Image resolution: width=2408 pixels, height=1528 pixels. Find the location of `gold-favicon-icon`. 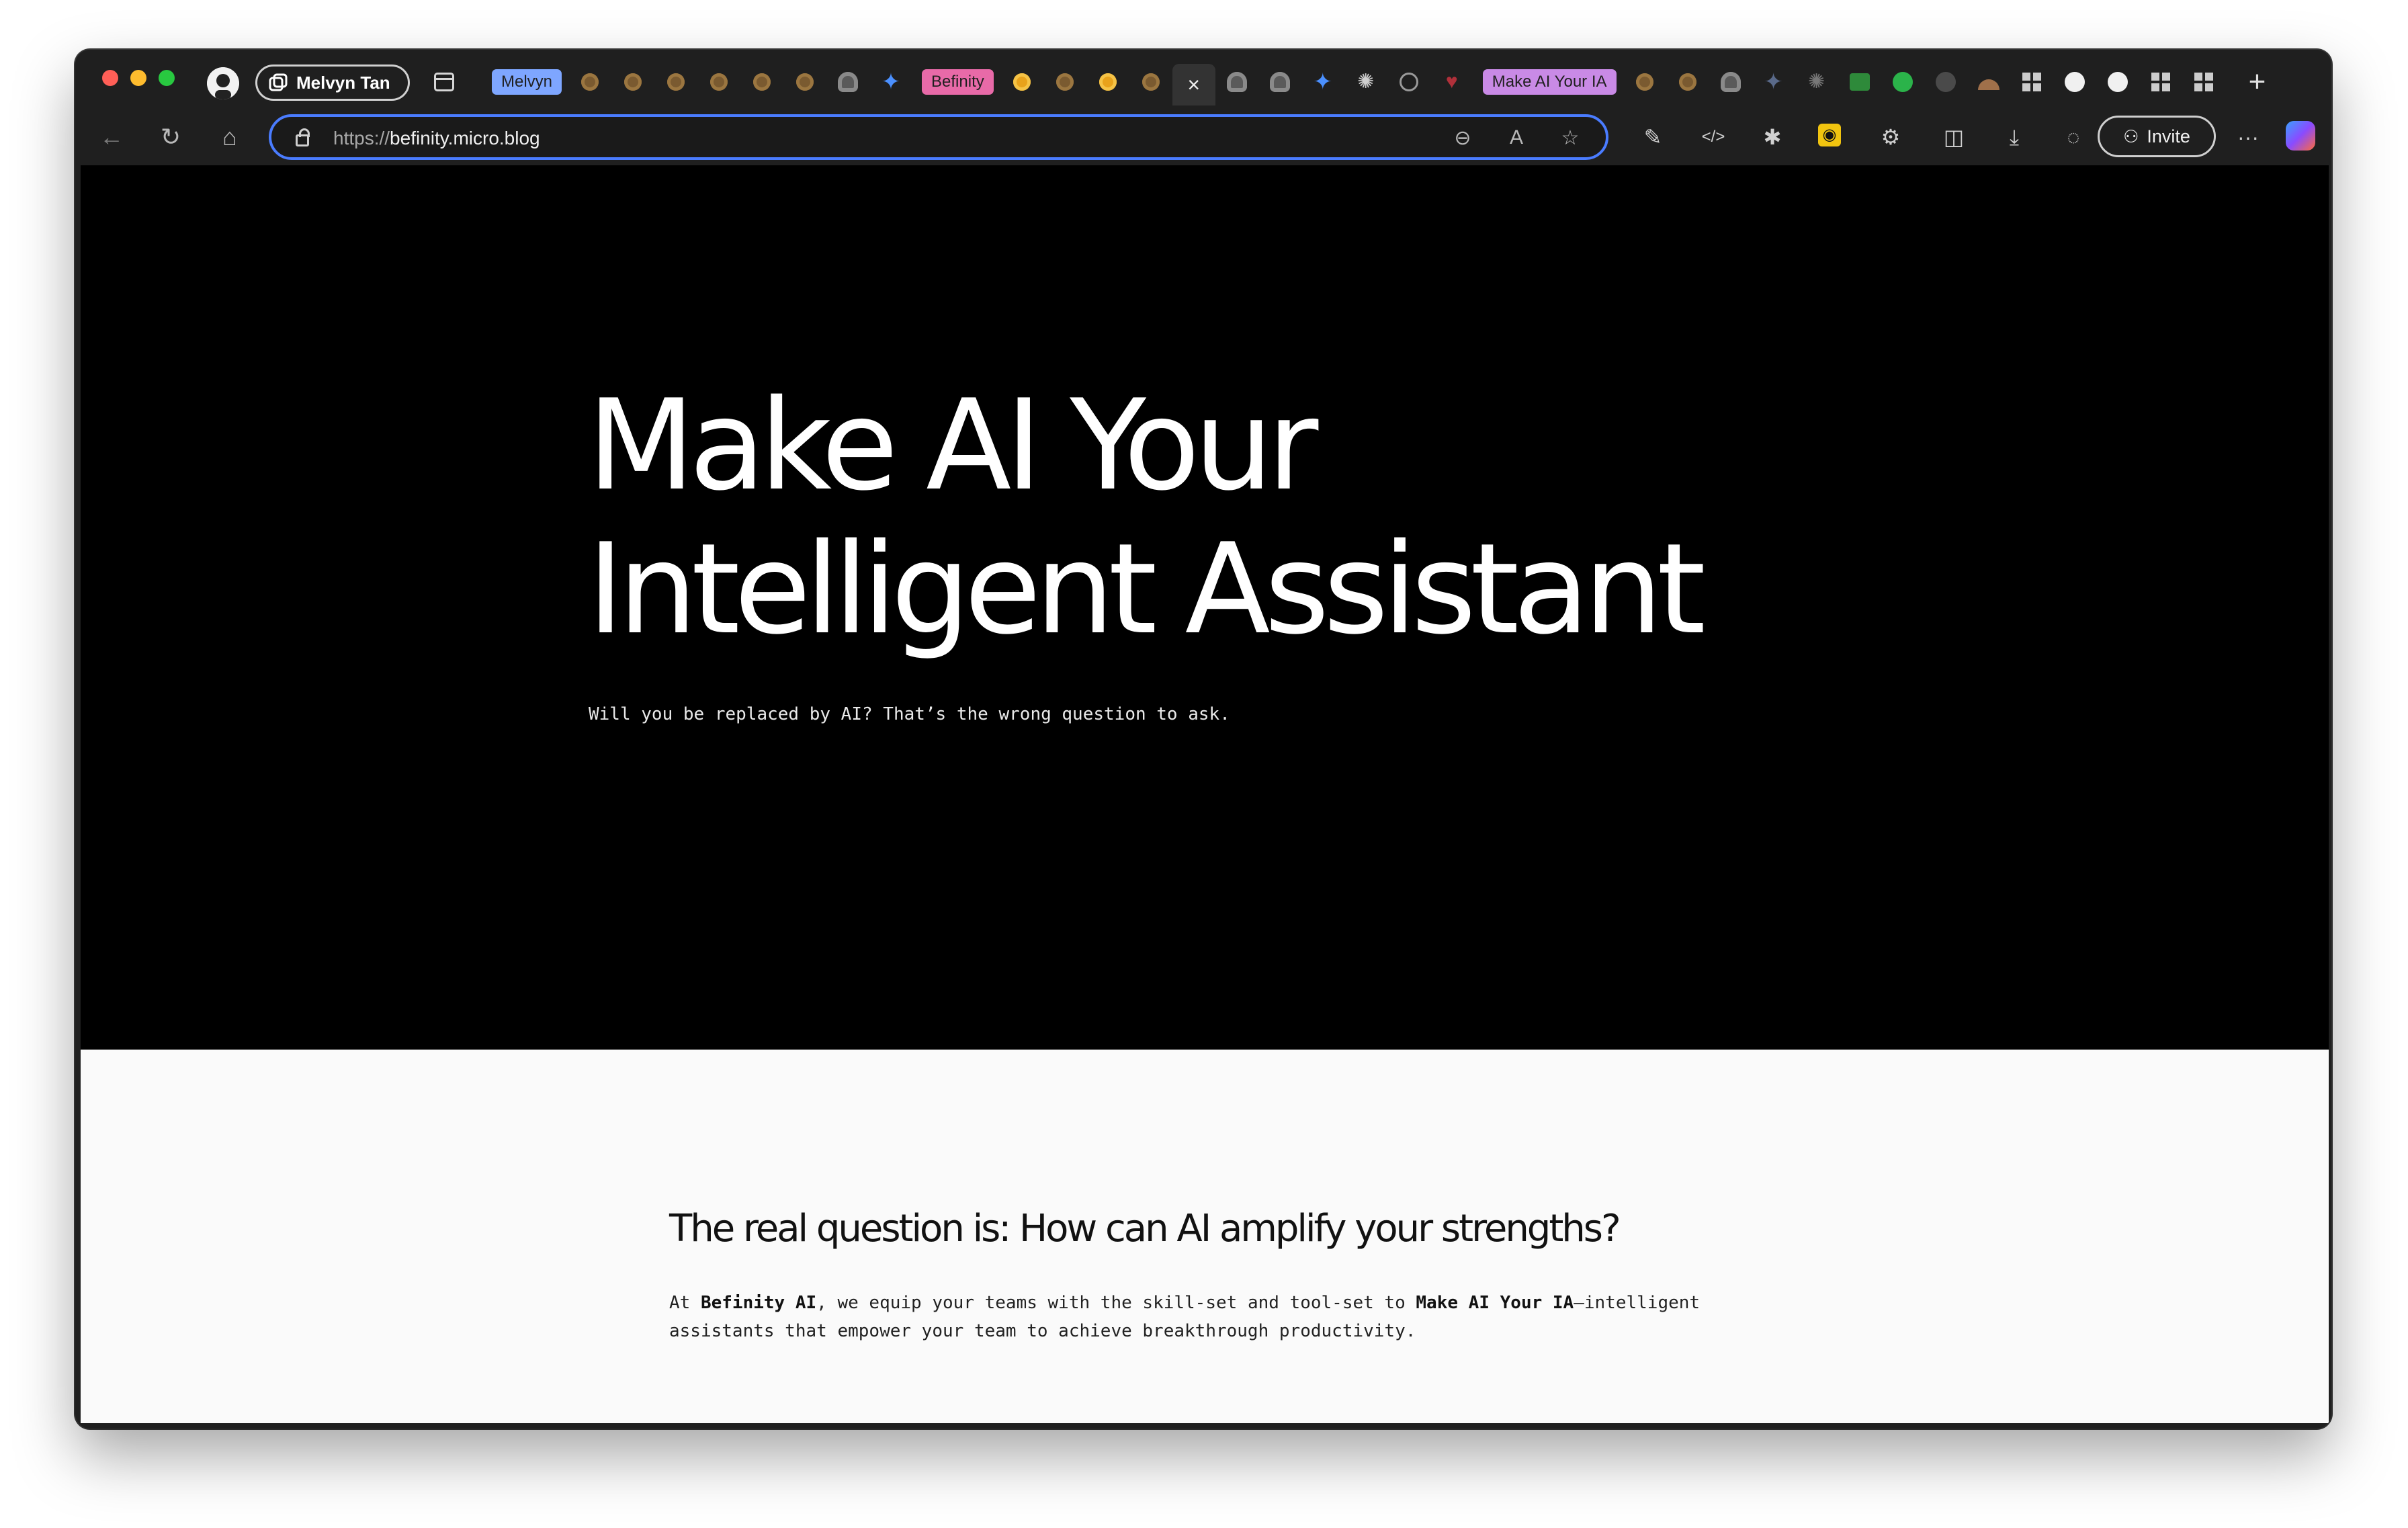

gold-favicon-icon is located at coordinates (1108, 82).